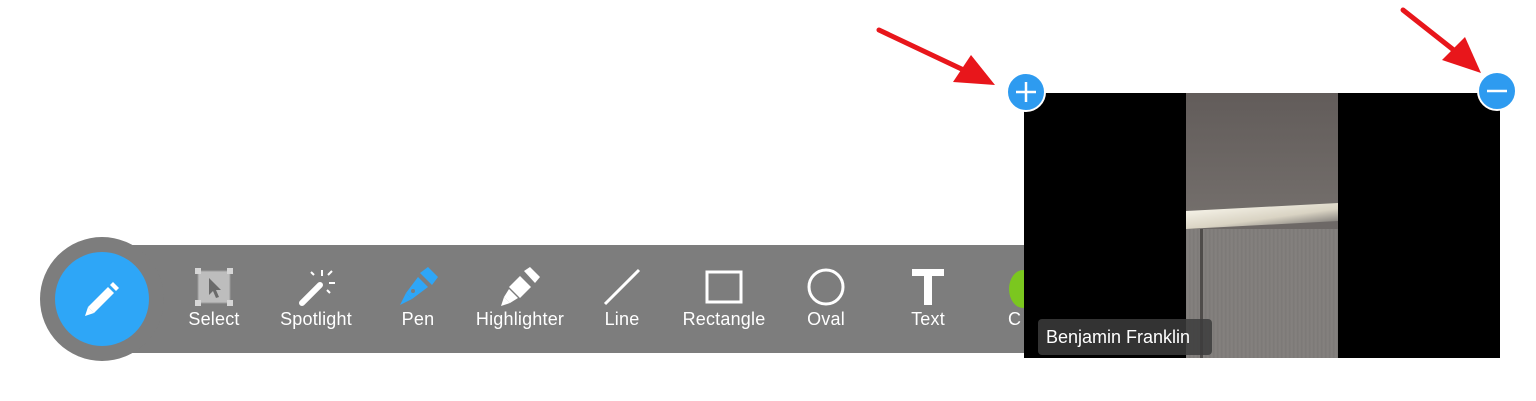  I want to click on annotate-toggle-button, so click(102, 299).